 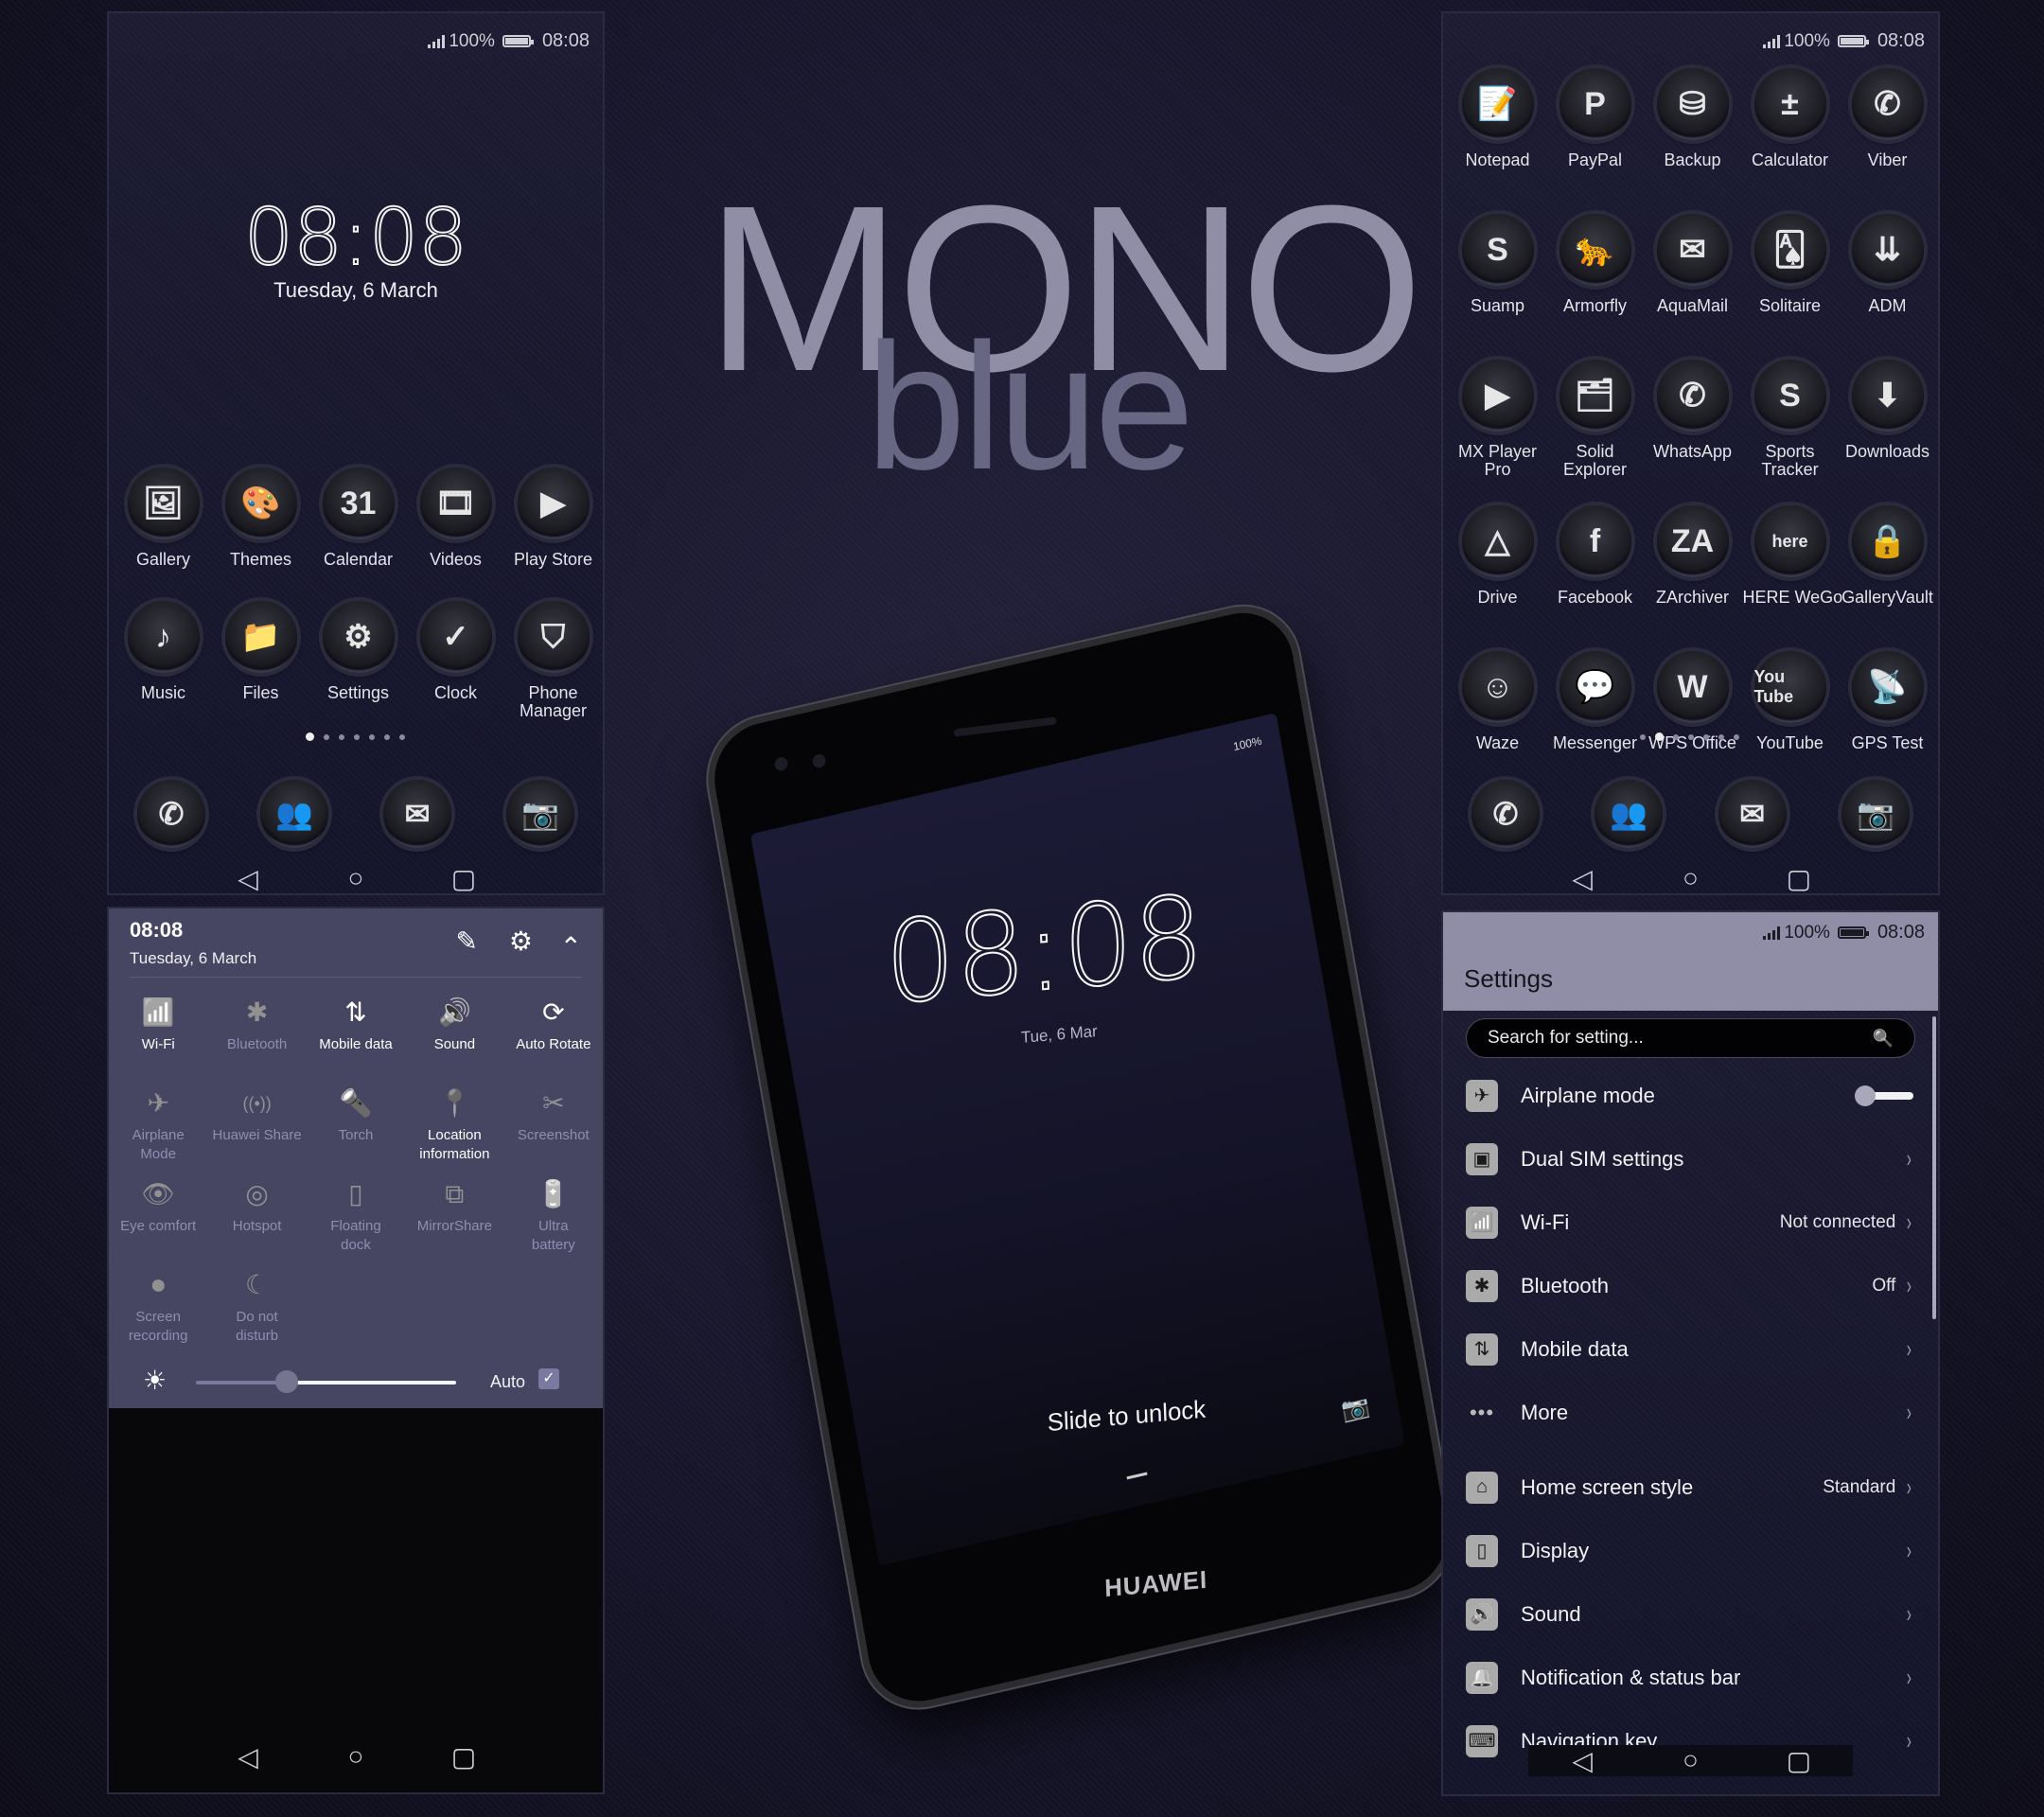 What do you see at coordinates (553, 1032) in the screenshot?
I see `tile-auto-rotate: ⟳ Auto Rotate` at bounding box center [553, 1032].